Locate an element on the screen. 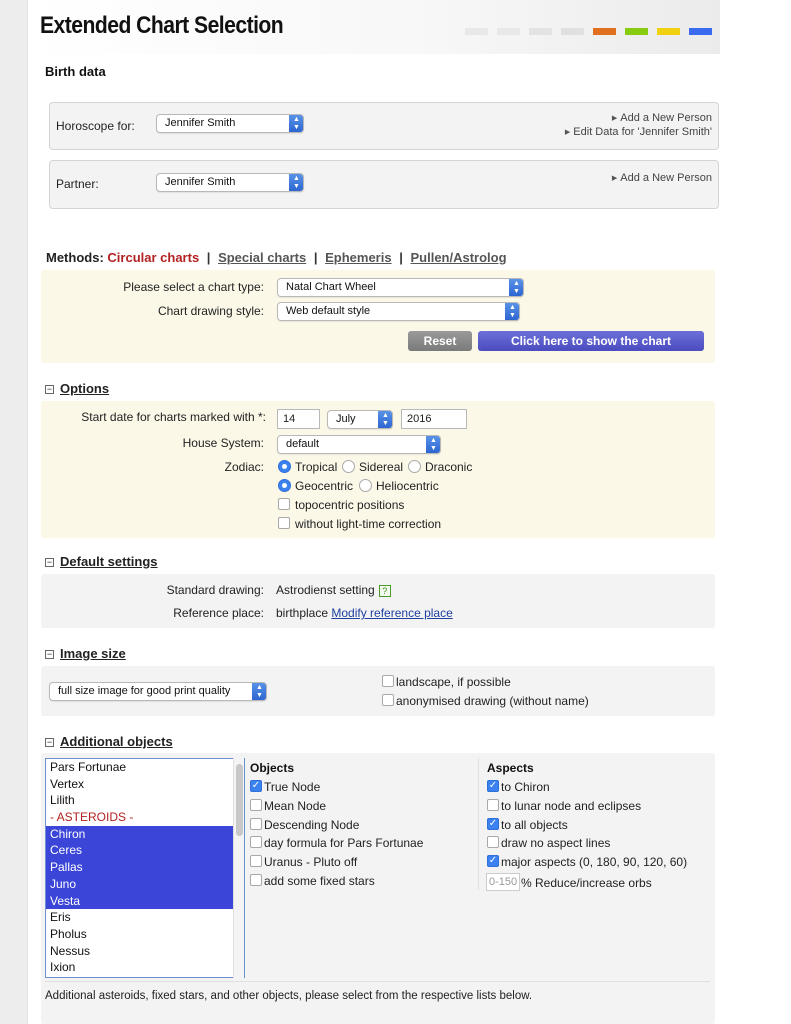 The height and width of the screenshot is (1024, 791). start-date-label: Start date for charts marked with *: is located at coordinates (173, 417).